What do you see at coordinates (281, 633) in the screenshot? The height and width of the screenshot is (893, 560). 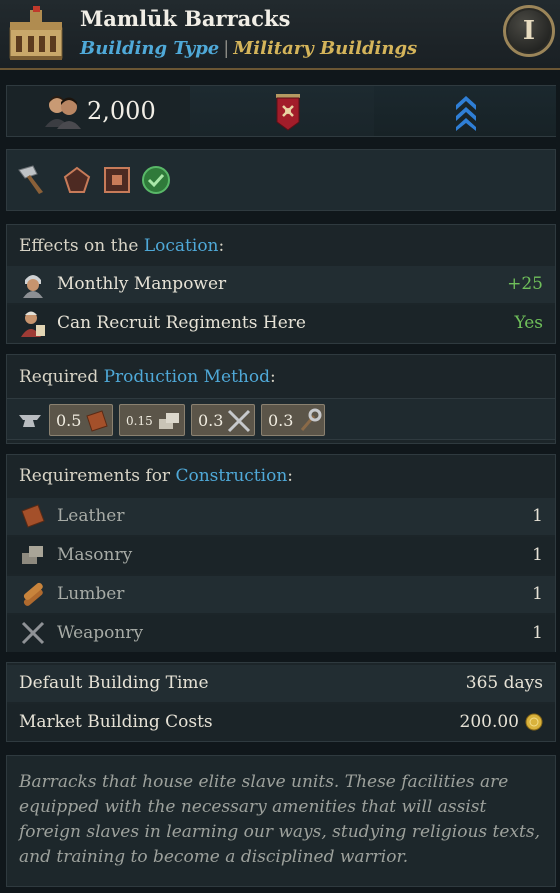 I see `construction-row-weaponry: Weaponry 1` at bounding box center [281, 633].